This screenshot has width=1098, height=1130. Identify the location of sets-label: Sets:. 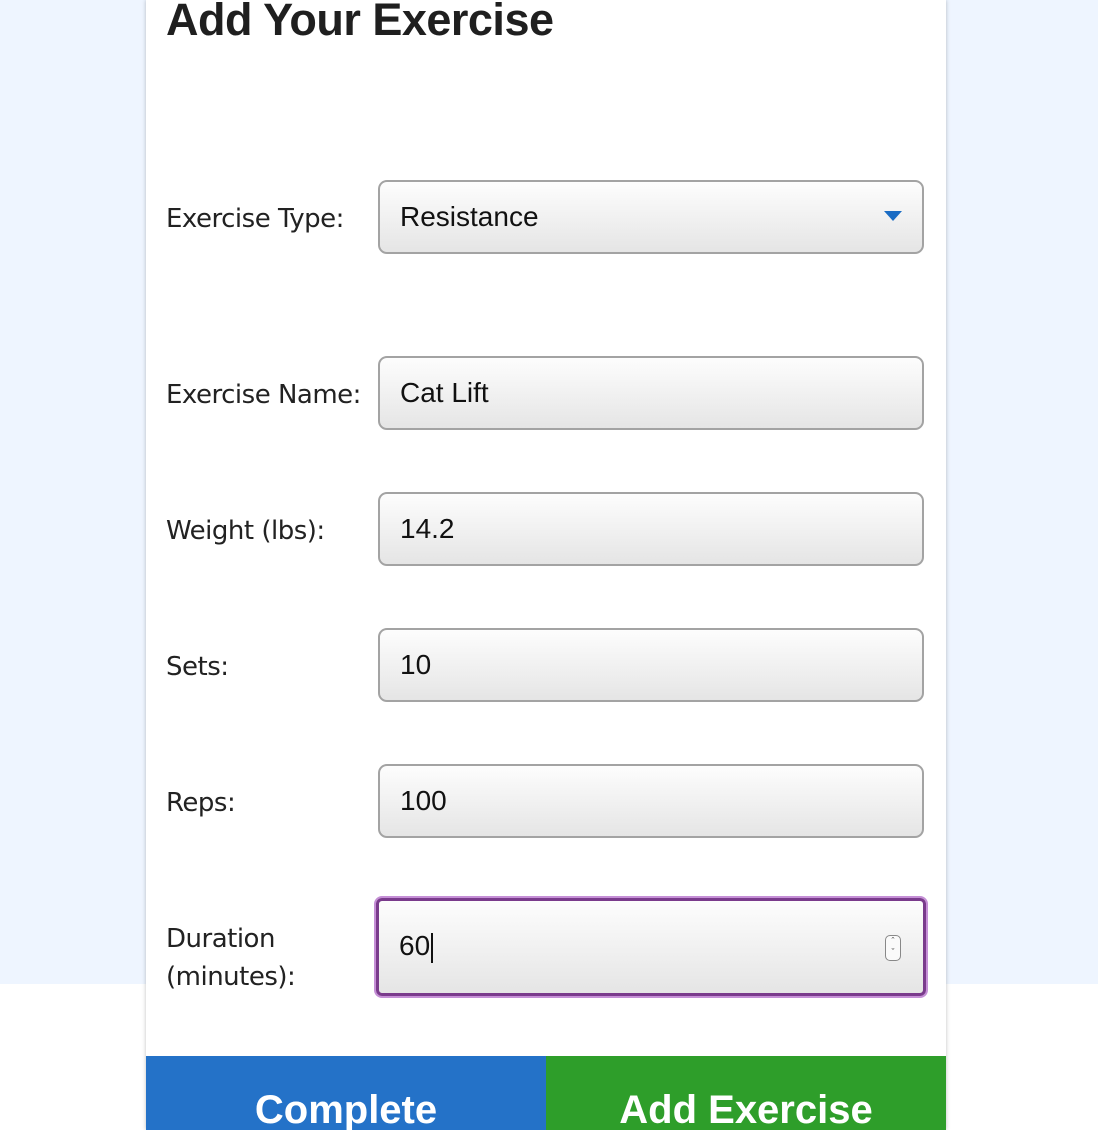
(197, 667).